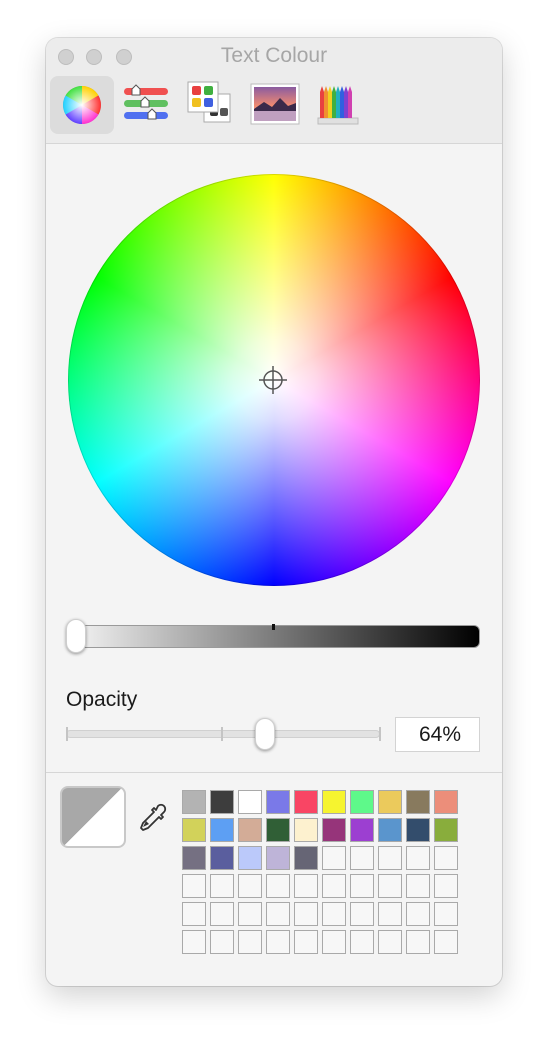  I want to click on colour-wheel-icon, so click(82, 105).